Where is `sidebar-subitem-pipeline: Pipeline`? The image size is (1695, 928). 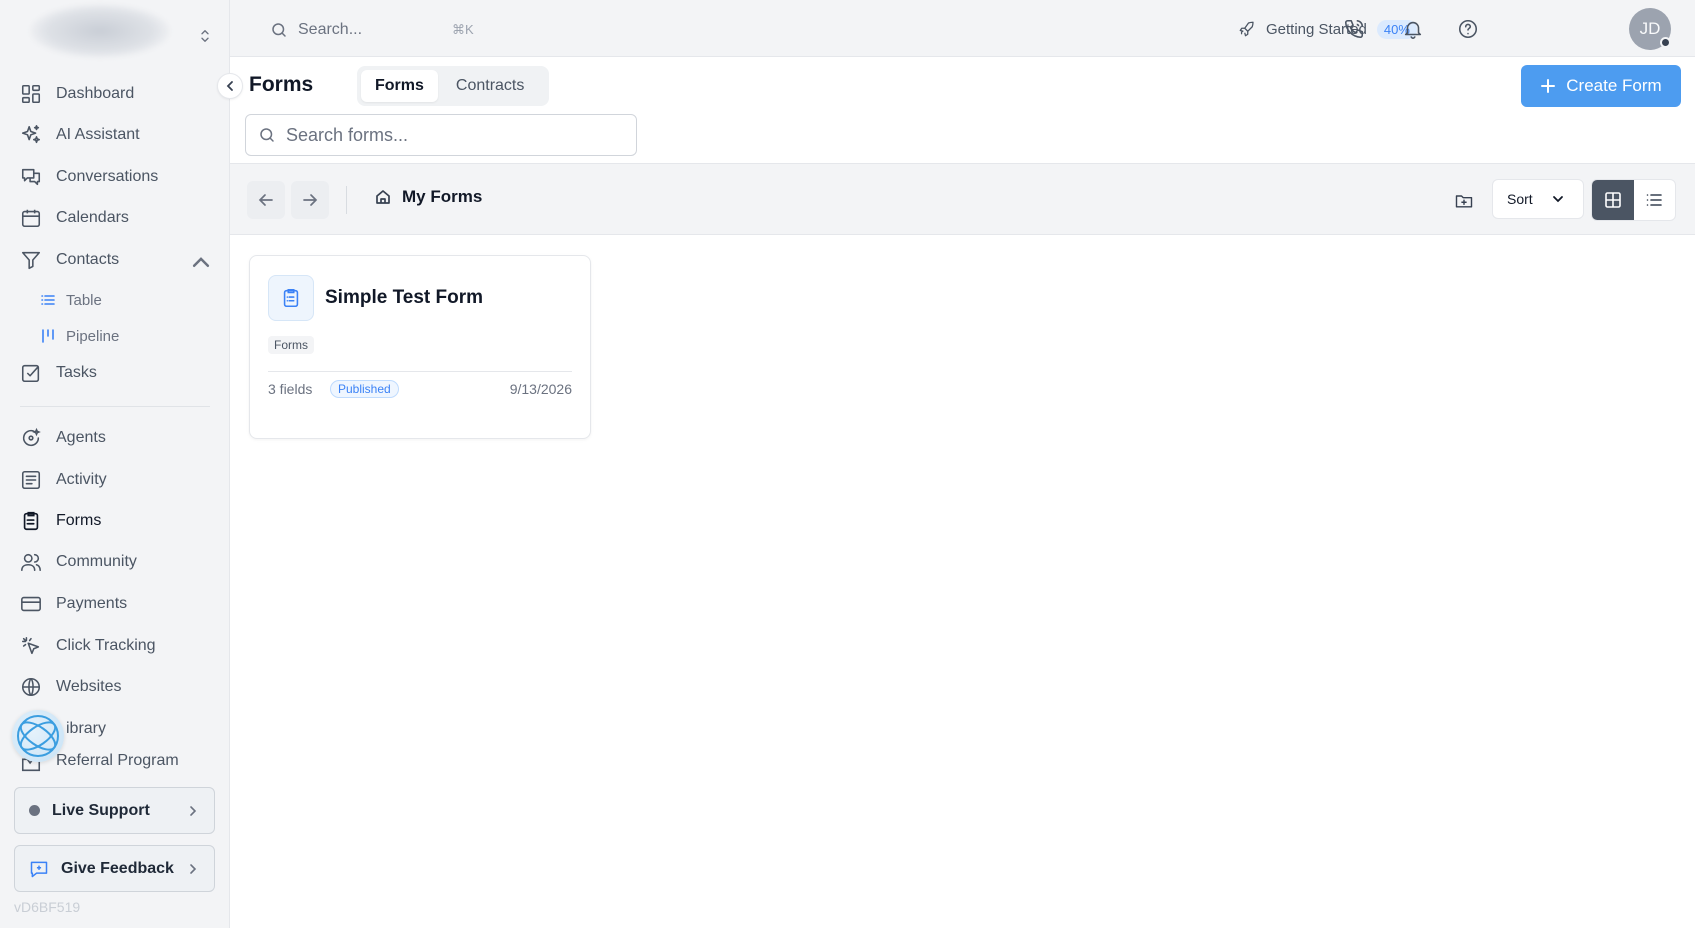 sidebar-subitem-pipeline: Pipeline is located at coordinates (125, 336).